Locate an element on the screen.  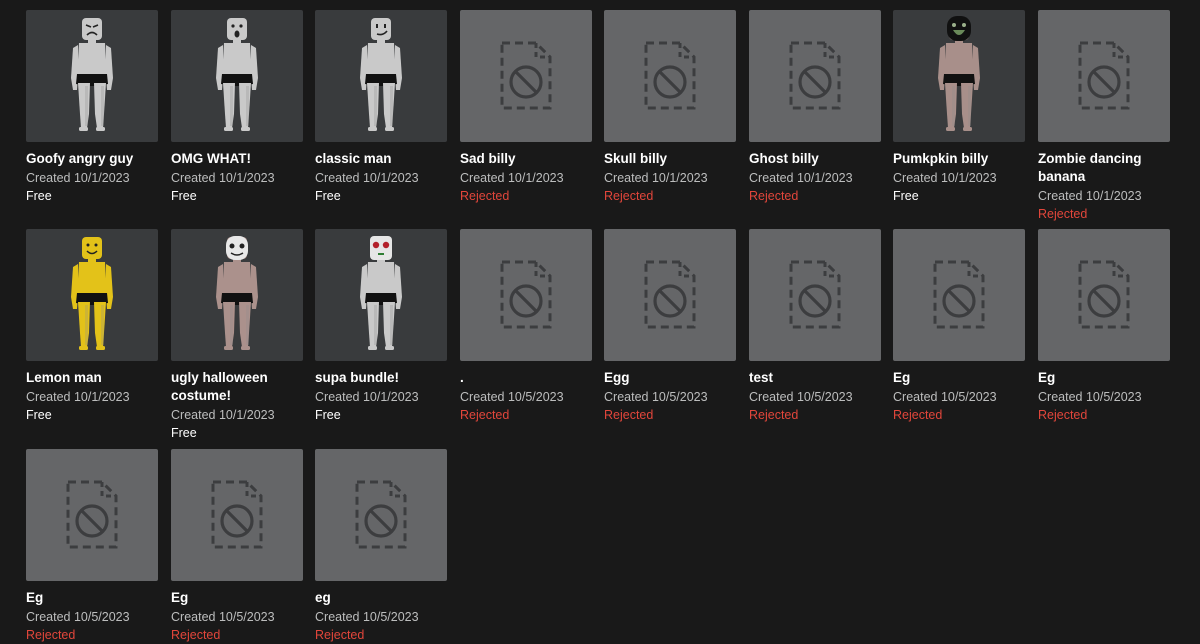
creation-card: test Created 10/5/2023 Rejected is located at coordinates (815, 326).